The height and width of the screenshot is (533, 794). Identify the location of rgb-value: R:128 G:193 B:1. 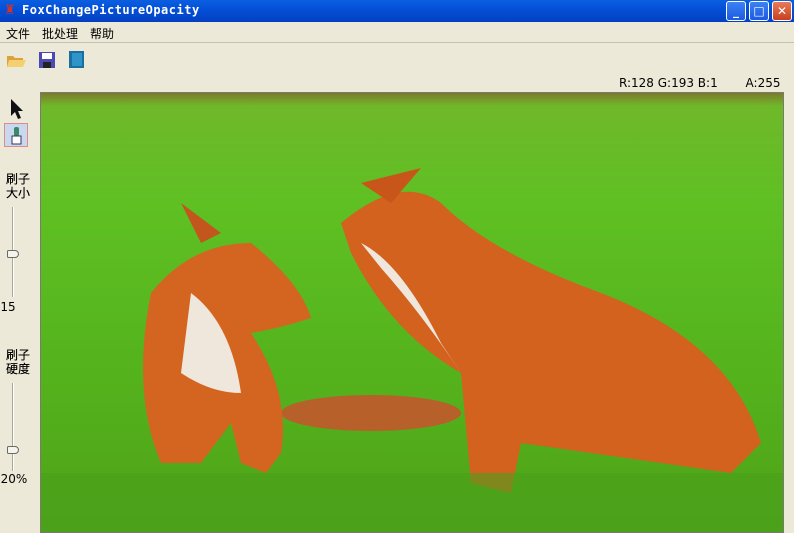
(668, 83).